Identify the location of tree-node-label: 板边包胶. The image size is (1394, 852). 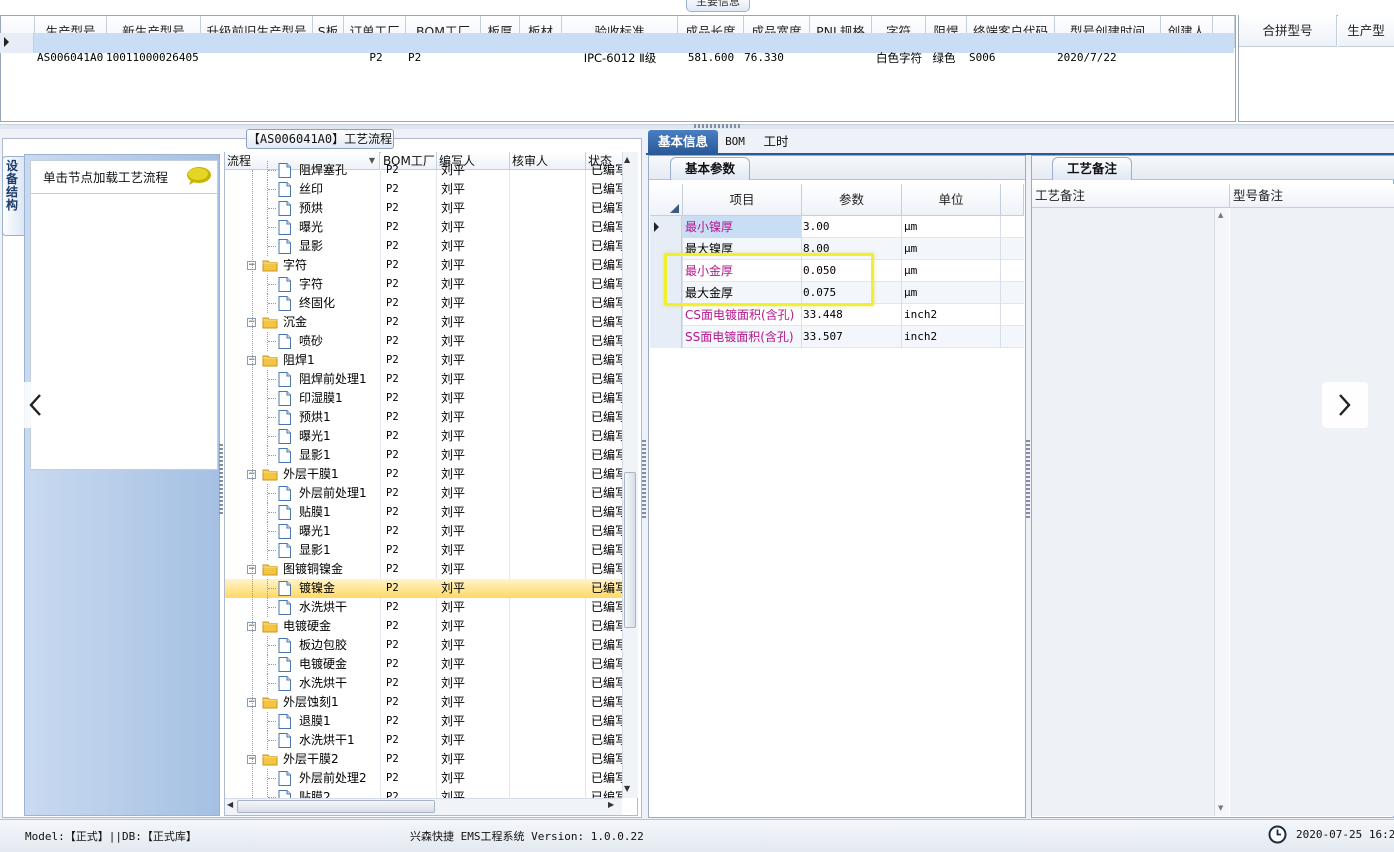
(339, 645).